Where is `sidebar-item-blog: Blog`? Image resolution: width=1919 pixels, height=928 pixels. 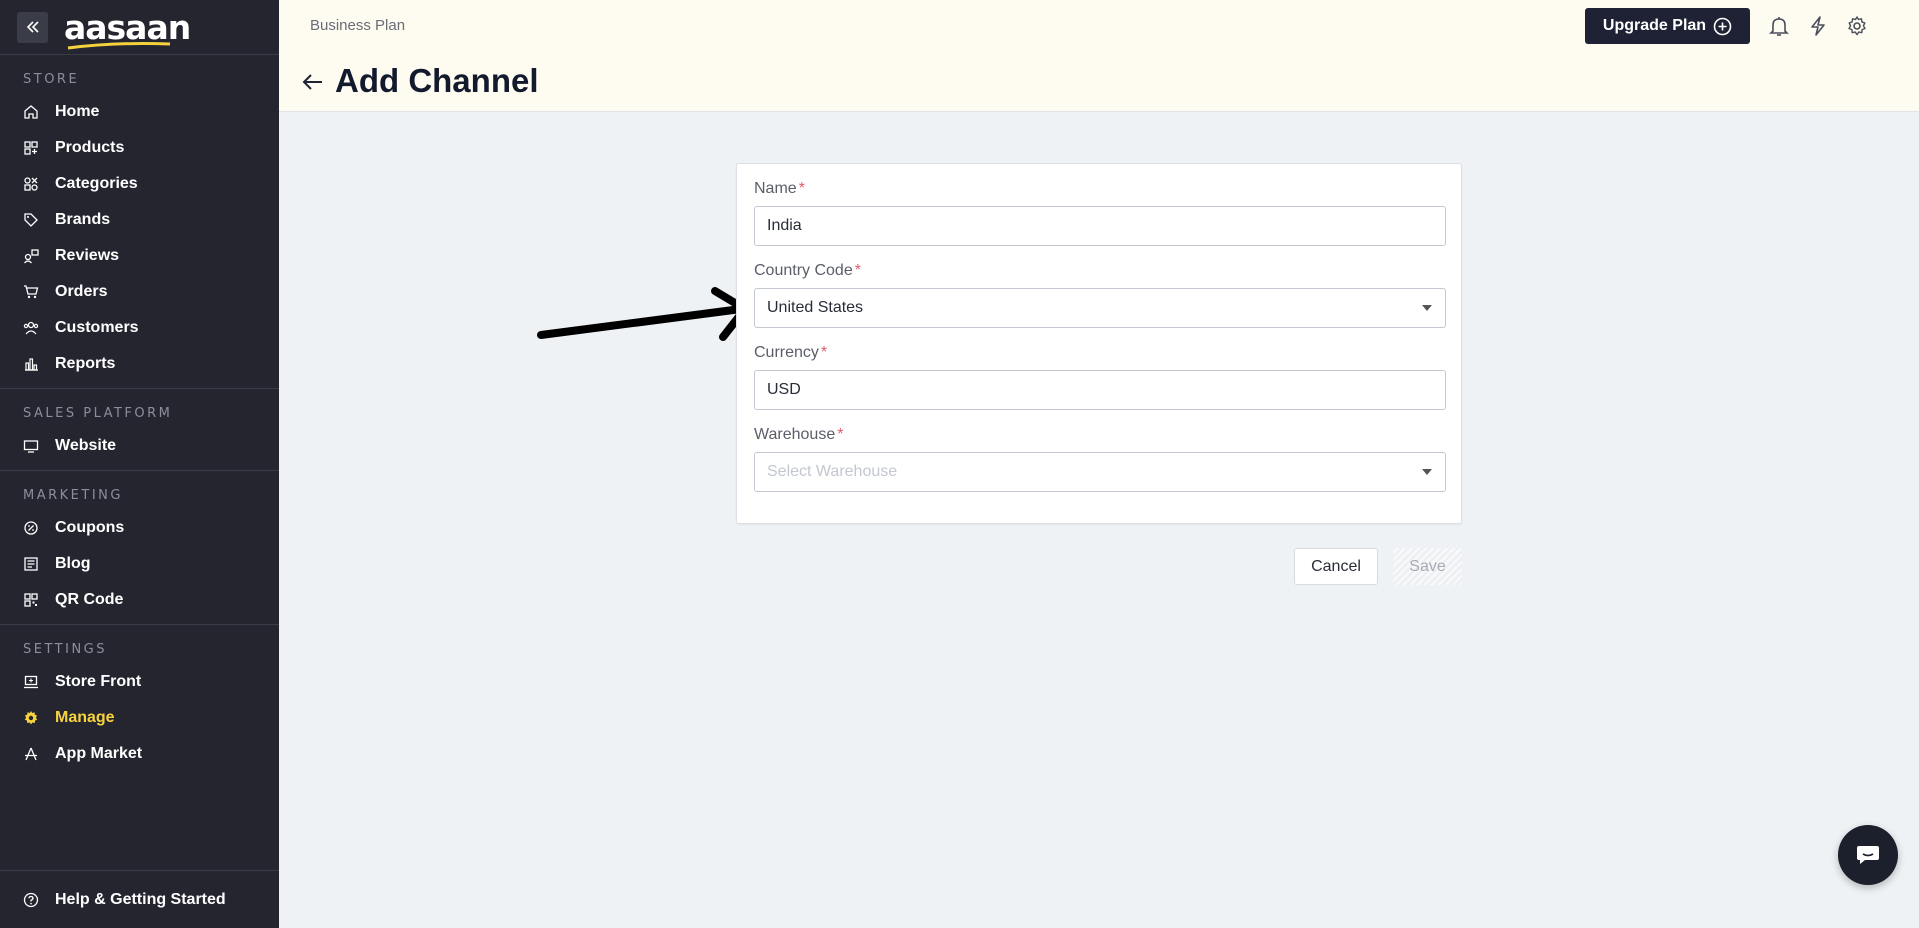
sidebar-item-blog: Blog is located at coordinates (139, 564).